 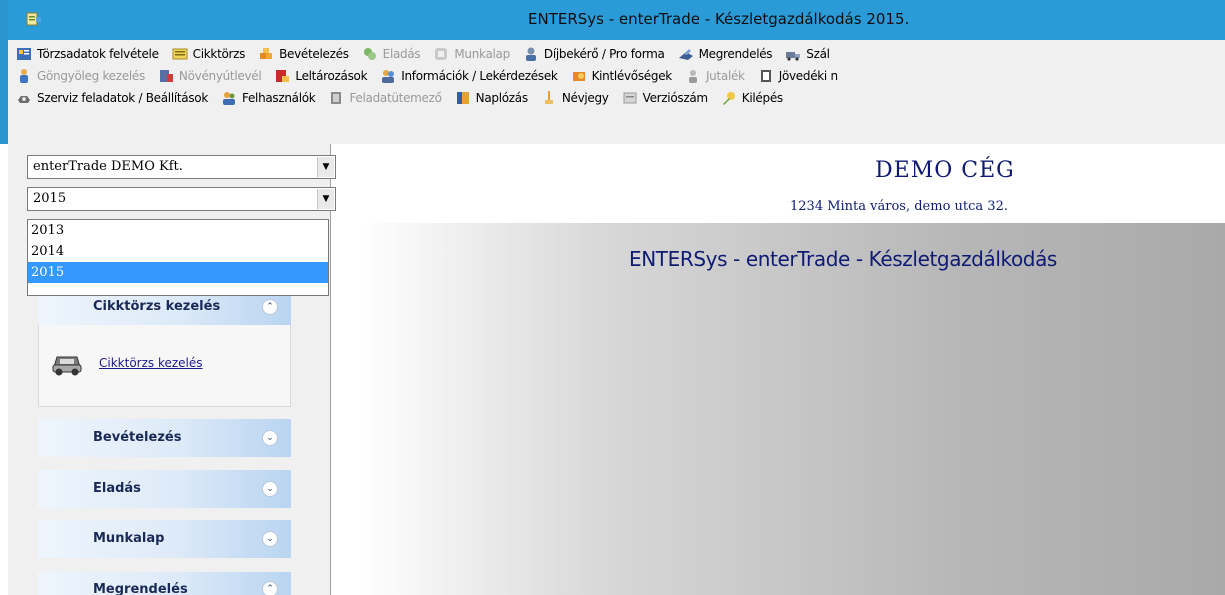 I want to click on receiving-icon, so click(x=266, y=53).